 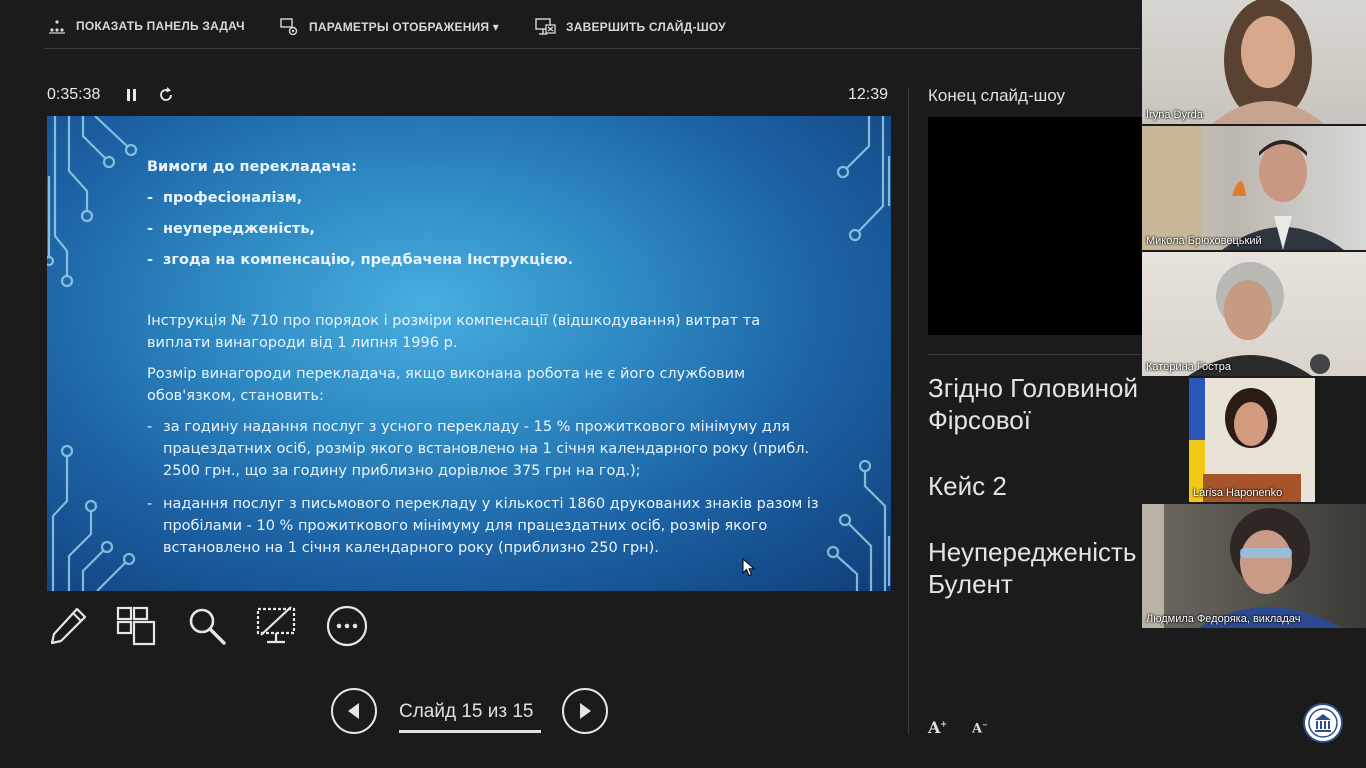 What do you see at coordinates (1035, 226) in the screenshot?
I see `next-slide-preview` at bounding box center [1035, 226].